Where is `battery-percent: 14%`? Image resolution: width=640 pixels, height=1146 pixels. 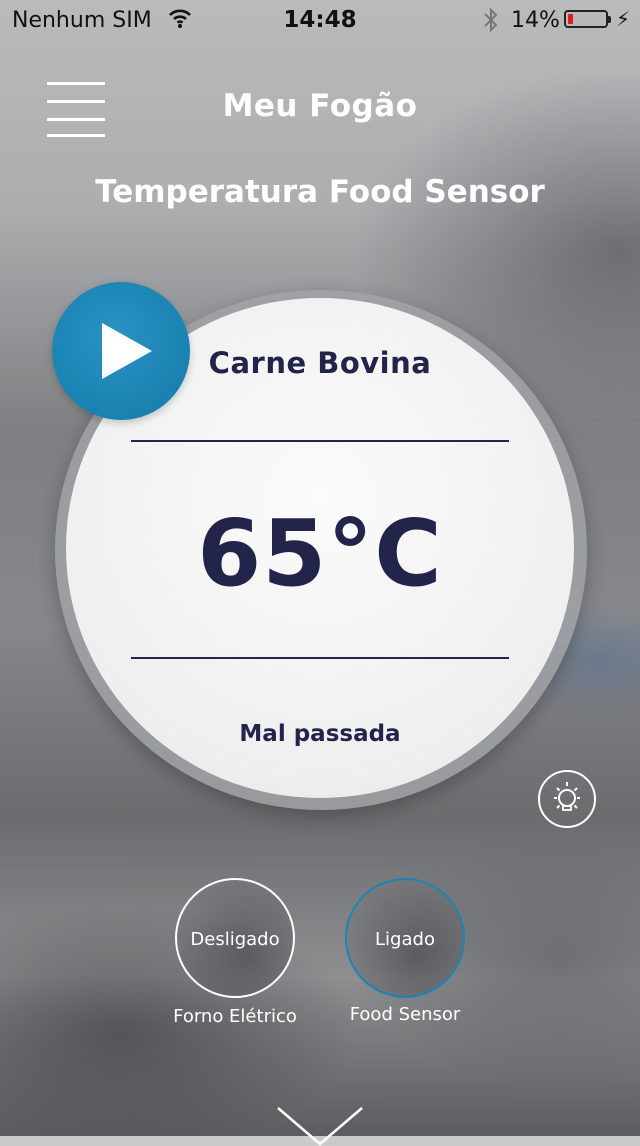 battery-percent: 14% is located at coordinates (535, 20).